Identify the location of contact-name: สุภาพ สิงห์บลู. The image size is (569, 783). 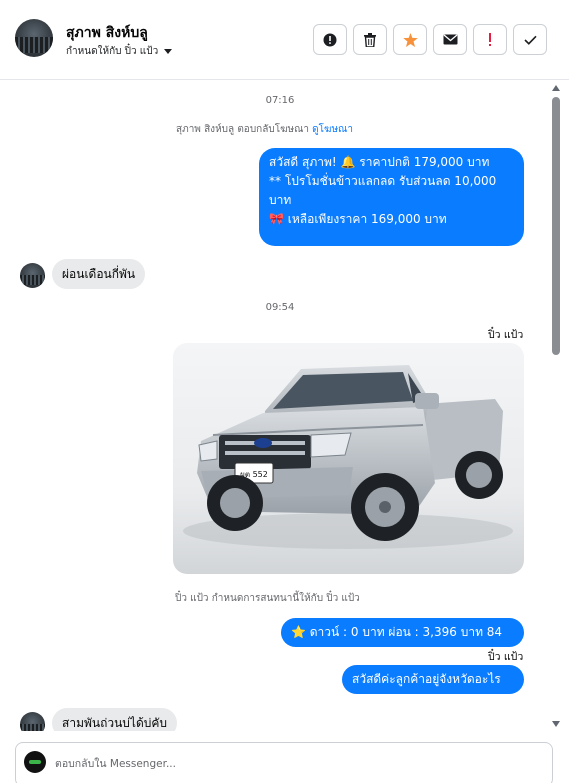
(107, 33).